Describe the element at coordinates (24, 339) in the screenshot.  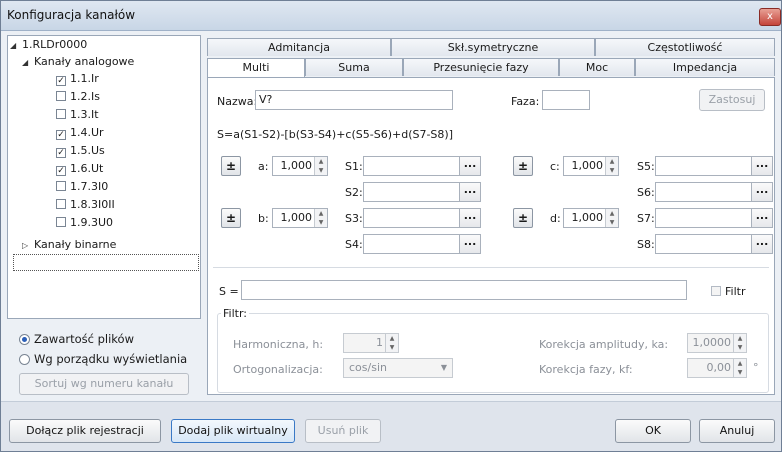
I see `radio-selected-icon` at that location.